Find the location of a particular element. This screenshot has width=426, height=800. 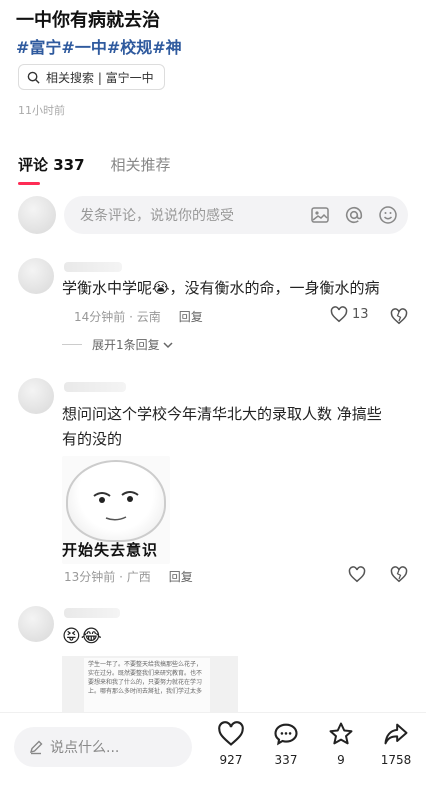

chevron-down-icon is located at coordinates (168, 344).